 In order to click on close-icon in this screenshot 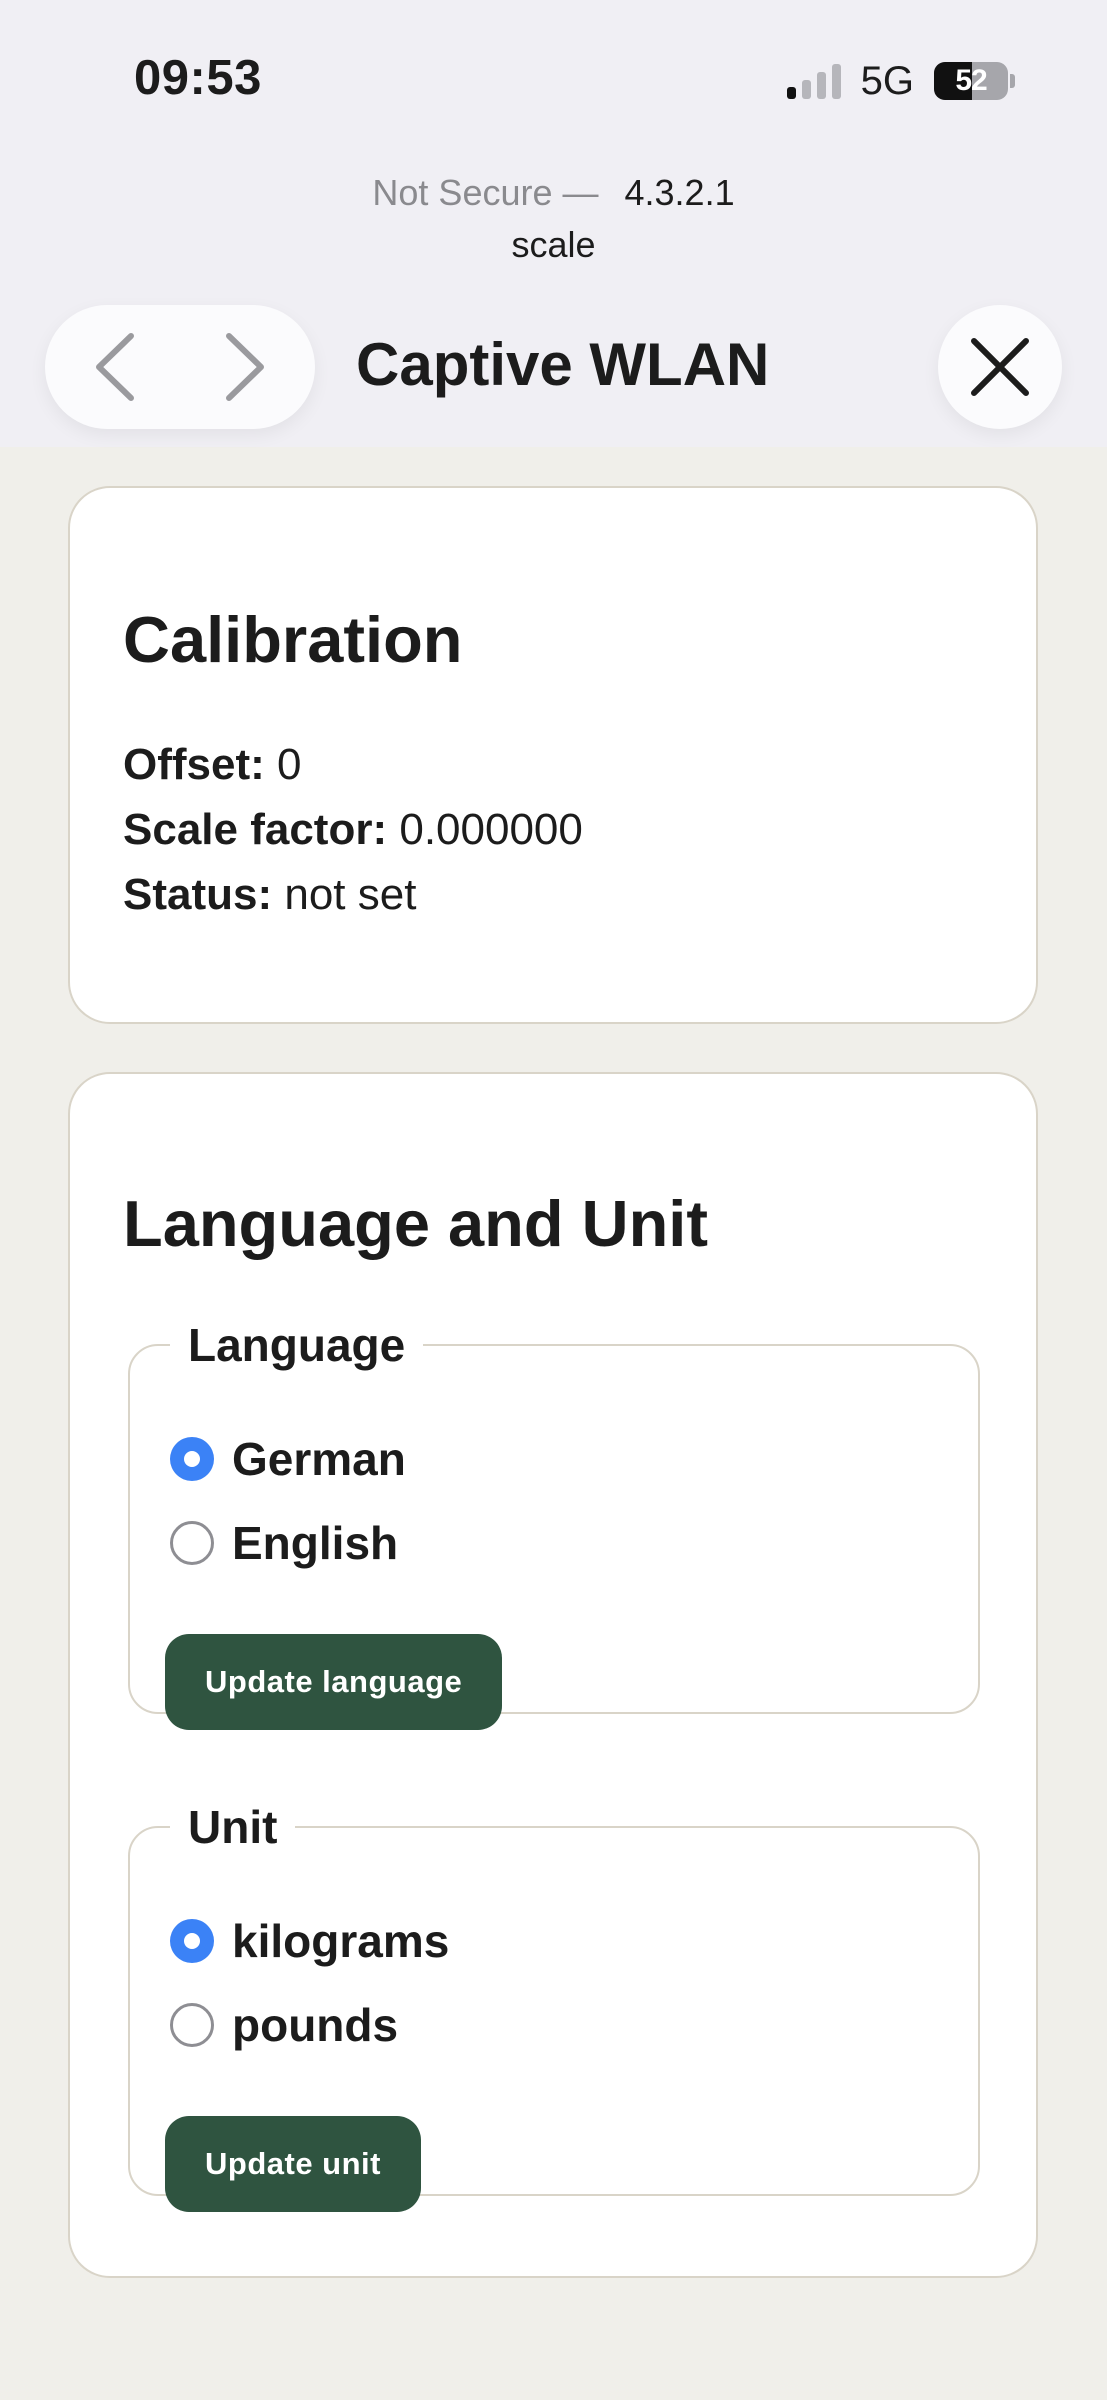, I will do `click(1000, 367)`.